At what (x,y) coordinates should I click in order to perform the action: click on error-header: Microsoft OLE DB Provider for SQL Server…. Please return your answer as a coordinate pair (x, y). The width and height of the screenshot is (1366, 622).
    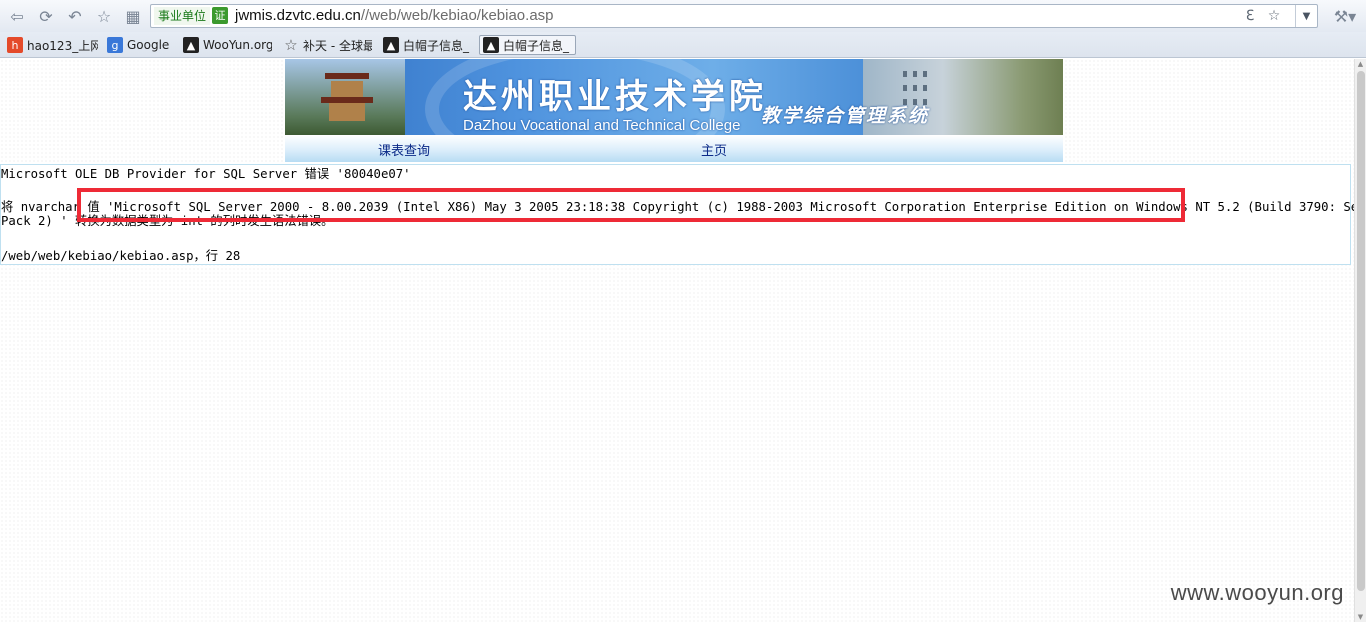
    Looking at the image, I should click on (206, 174).